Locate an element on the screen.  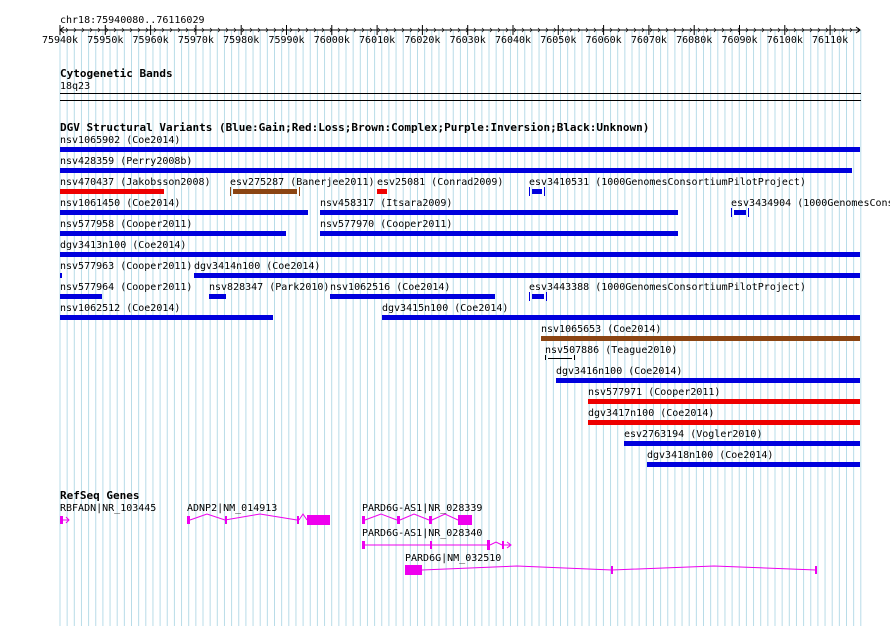
refseq-track-title: RefSeq Genes is located at coordinates (99, 496).